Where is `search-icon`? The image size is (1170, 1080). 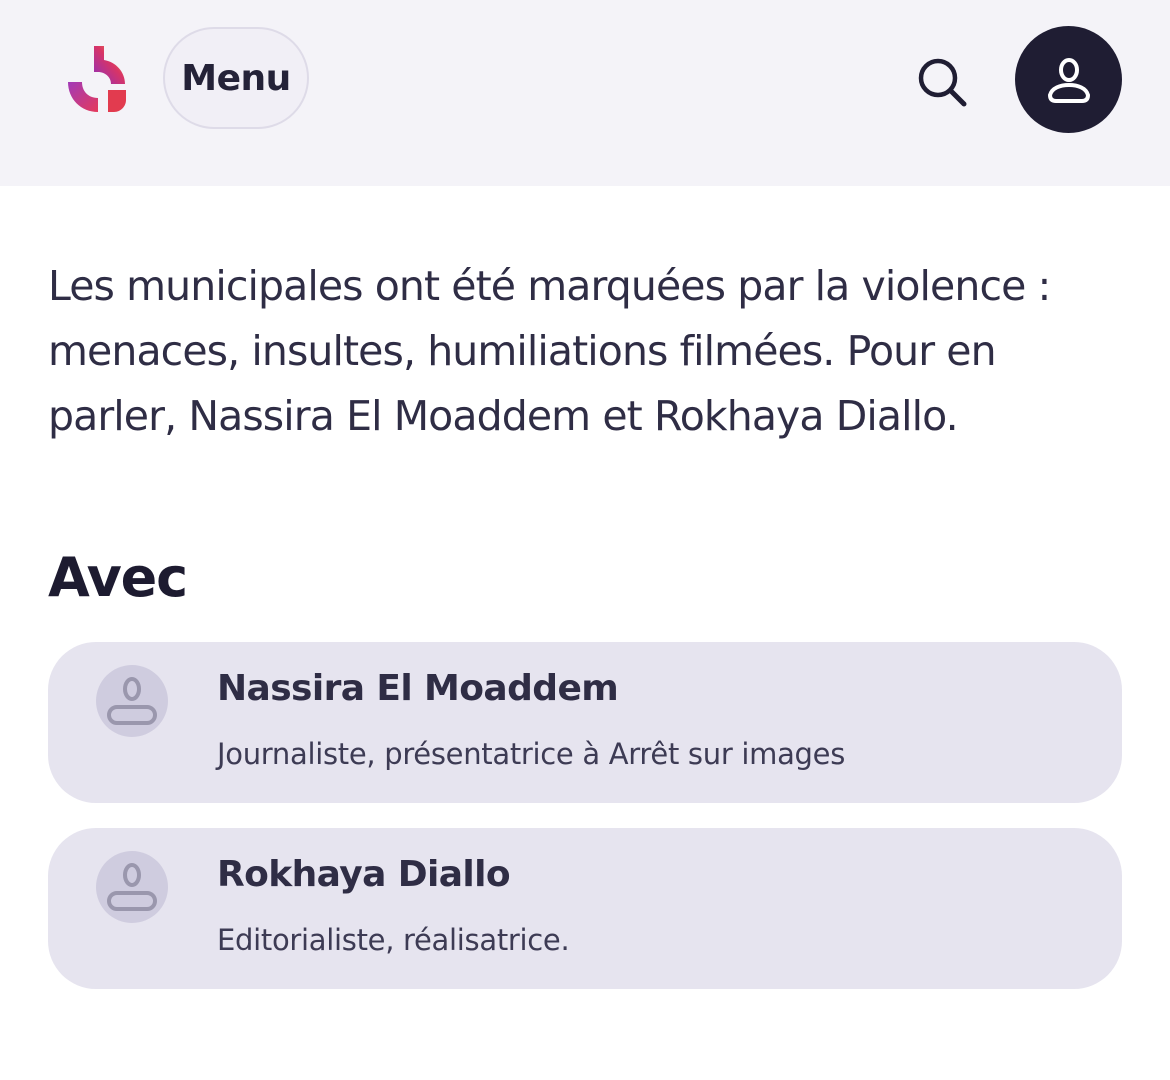 search-icon is located at coordinates (942, 82).